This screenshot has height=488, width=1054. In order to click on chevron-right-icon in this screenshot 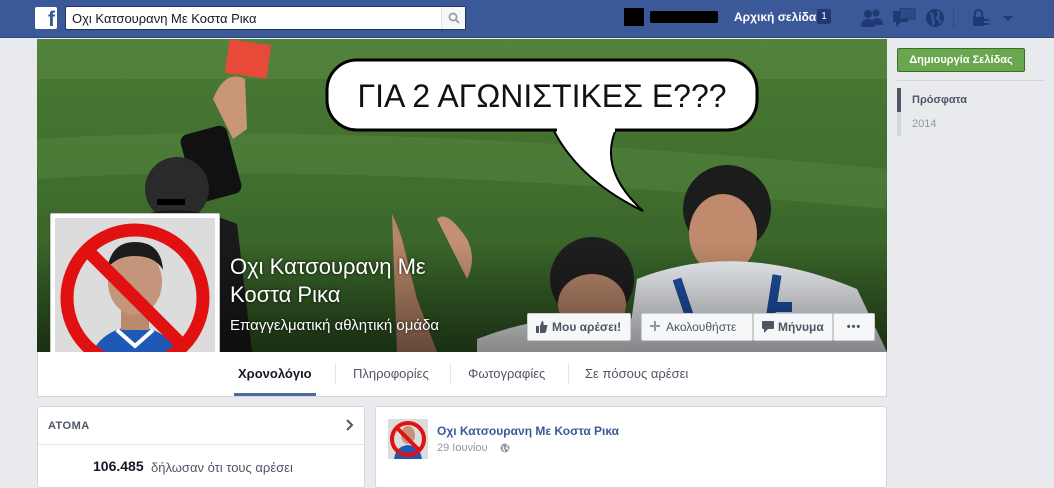, I will do `click(350, 425)`.